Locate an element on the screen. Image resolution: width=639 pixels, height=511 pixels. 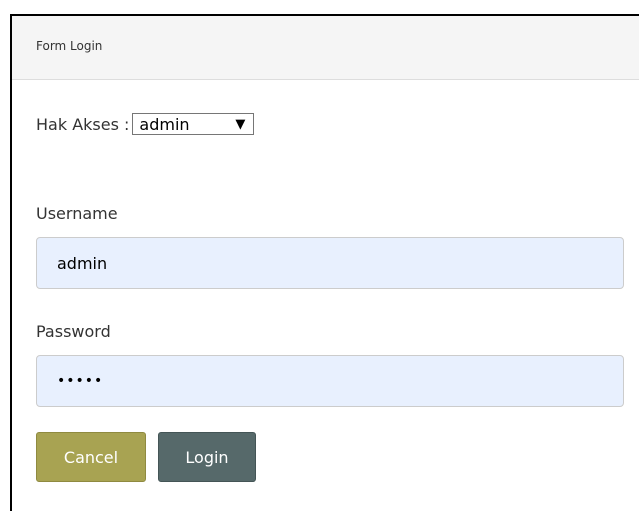
cancel-button: Cancel is located at coordinates (91, 457).